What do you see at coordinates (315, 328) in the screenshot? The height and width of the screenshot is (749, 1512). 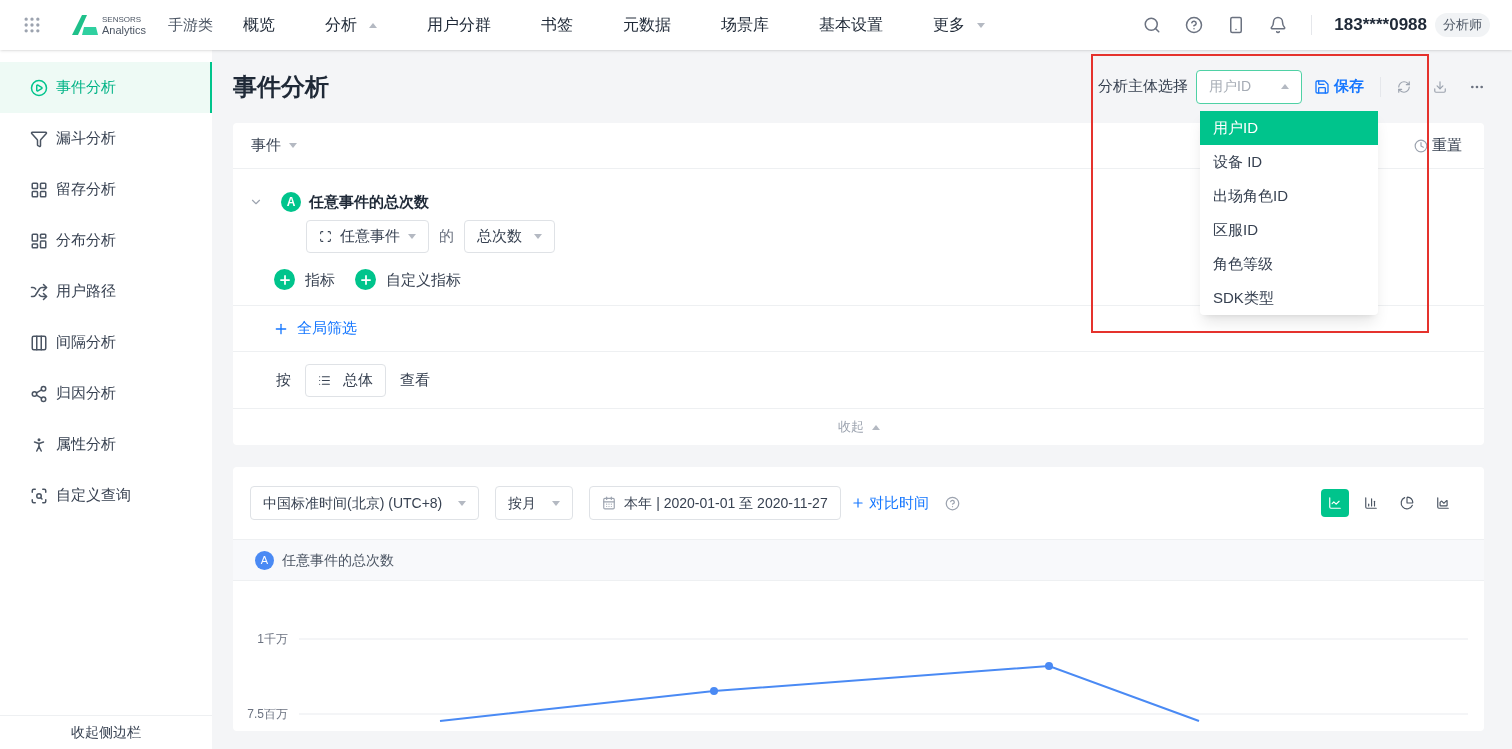 I see `global-filter-button: 全局筛选` at bounding box center [315, 328].